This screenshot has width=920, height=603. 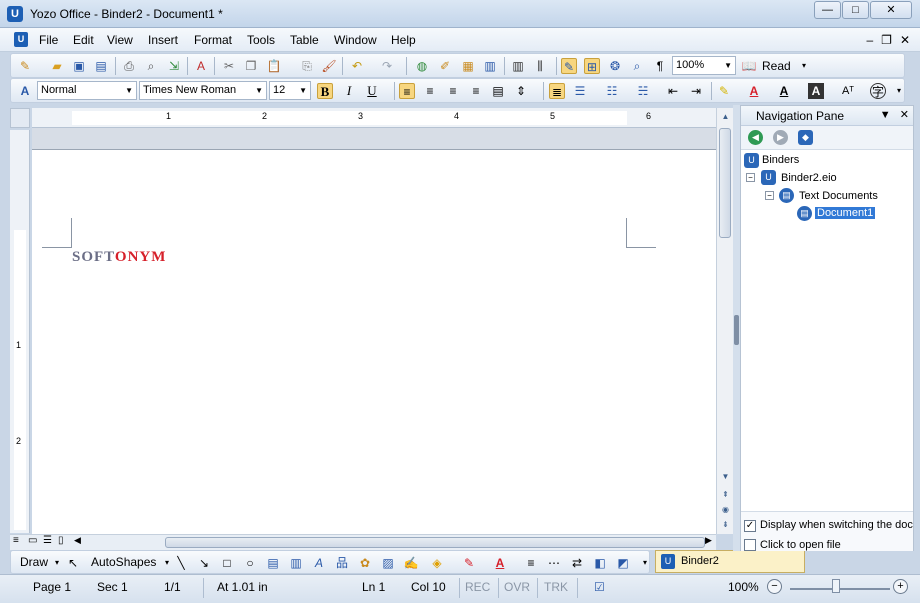 What do you see at coordinates (755, 137) in the screenshot?
I see `back-icon: ◀` at bounding box center [755, 137].